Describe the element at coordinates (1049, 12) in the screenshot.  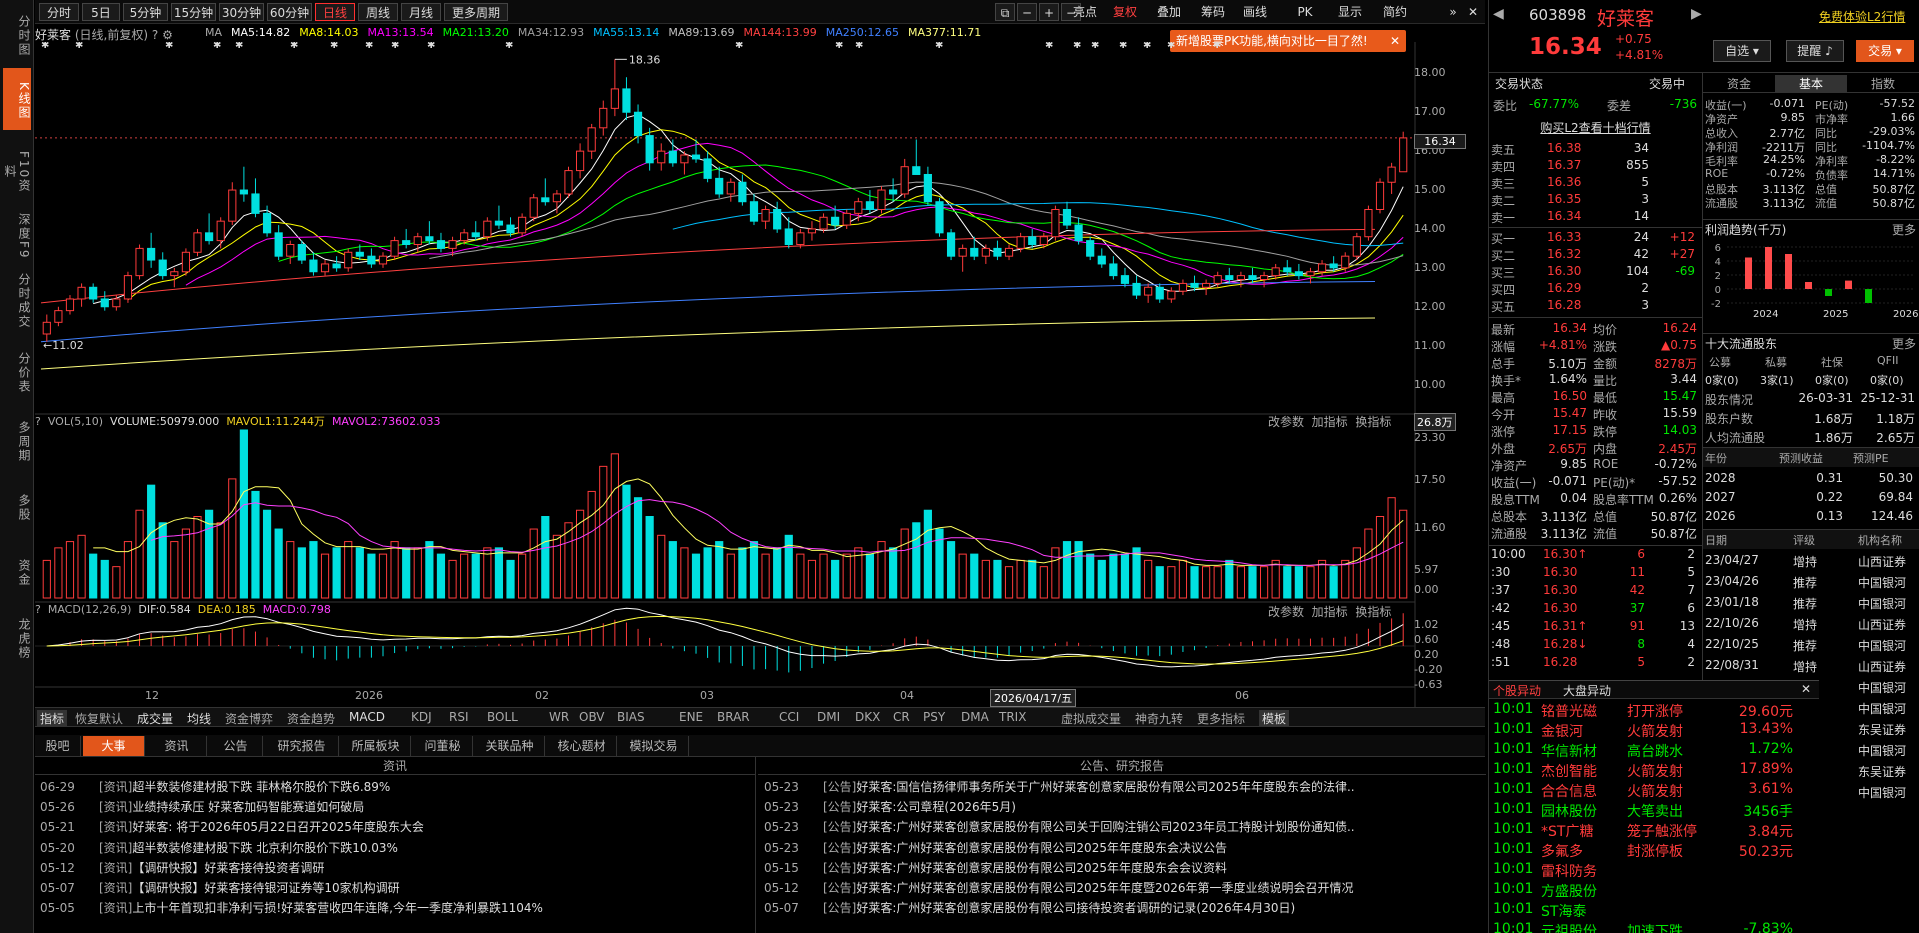
I see `zoom-tool-2-icon: +` at that location.